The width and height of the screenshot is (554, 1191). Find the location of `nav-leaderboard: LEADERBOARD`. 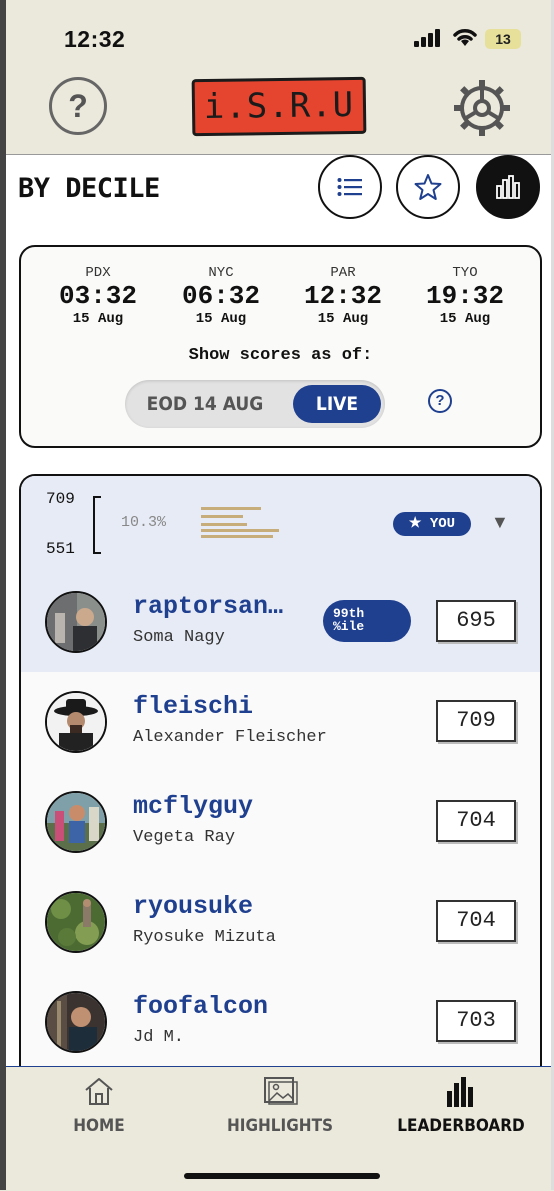

nav-leaderboard: LEADERBOARD is located at coordinates (461, 1105).